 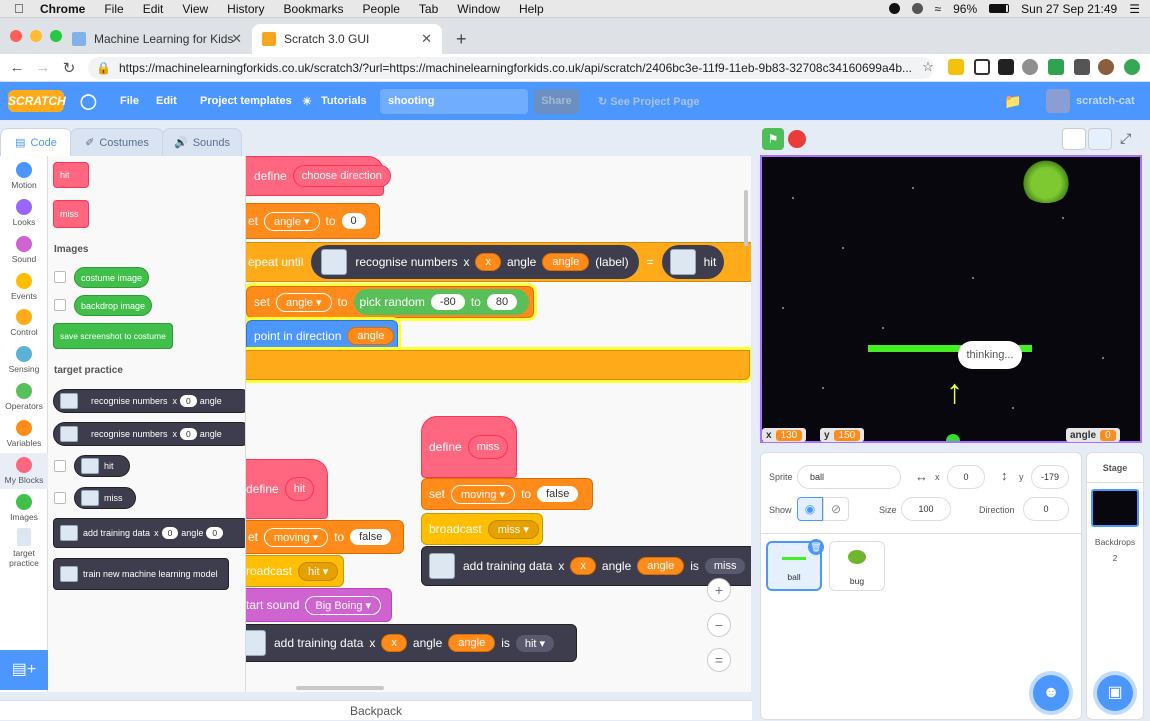 What do you see at coordinates (113, 305) in the screenshot?
I see `palette-block-backdrop-image: backdrop image` at bounding box center [113, 305].